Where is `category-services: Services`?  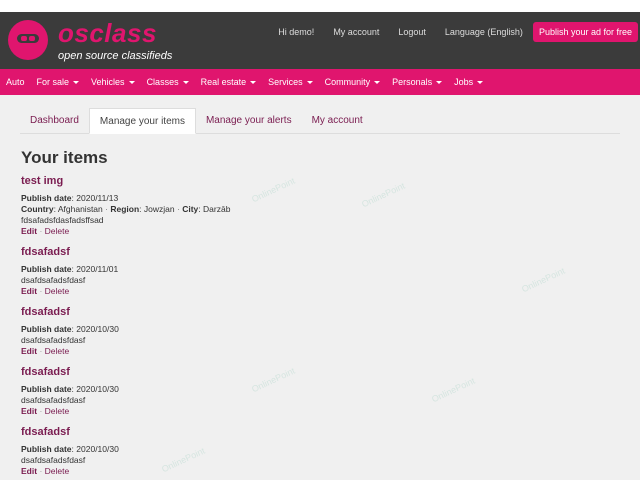 category-services: Services is located at coordinates (290, 82).